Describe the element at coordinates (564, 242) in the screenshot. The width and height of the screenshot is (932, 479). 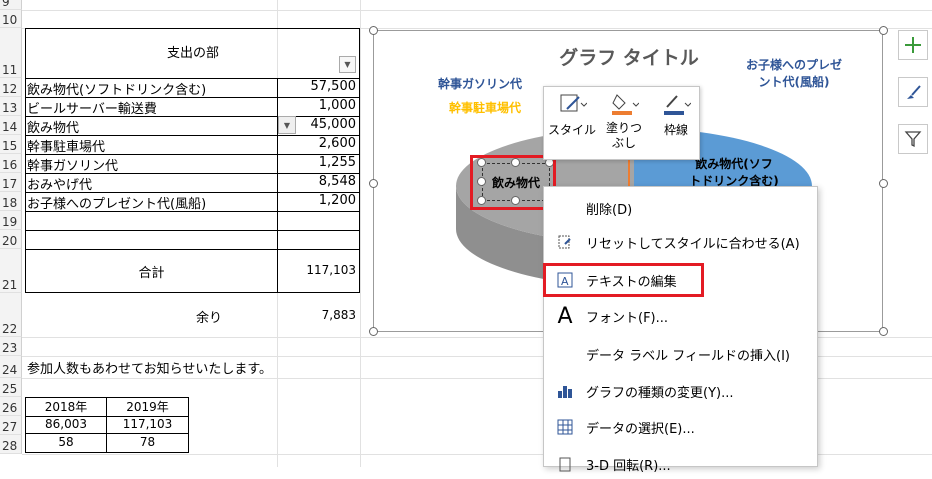
I see `reset-style-icon` at that location.